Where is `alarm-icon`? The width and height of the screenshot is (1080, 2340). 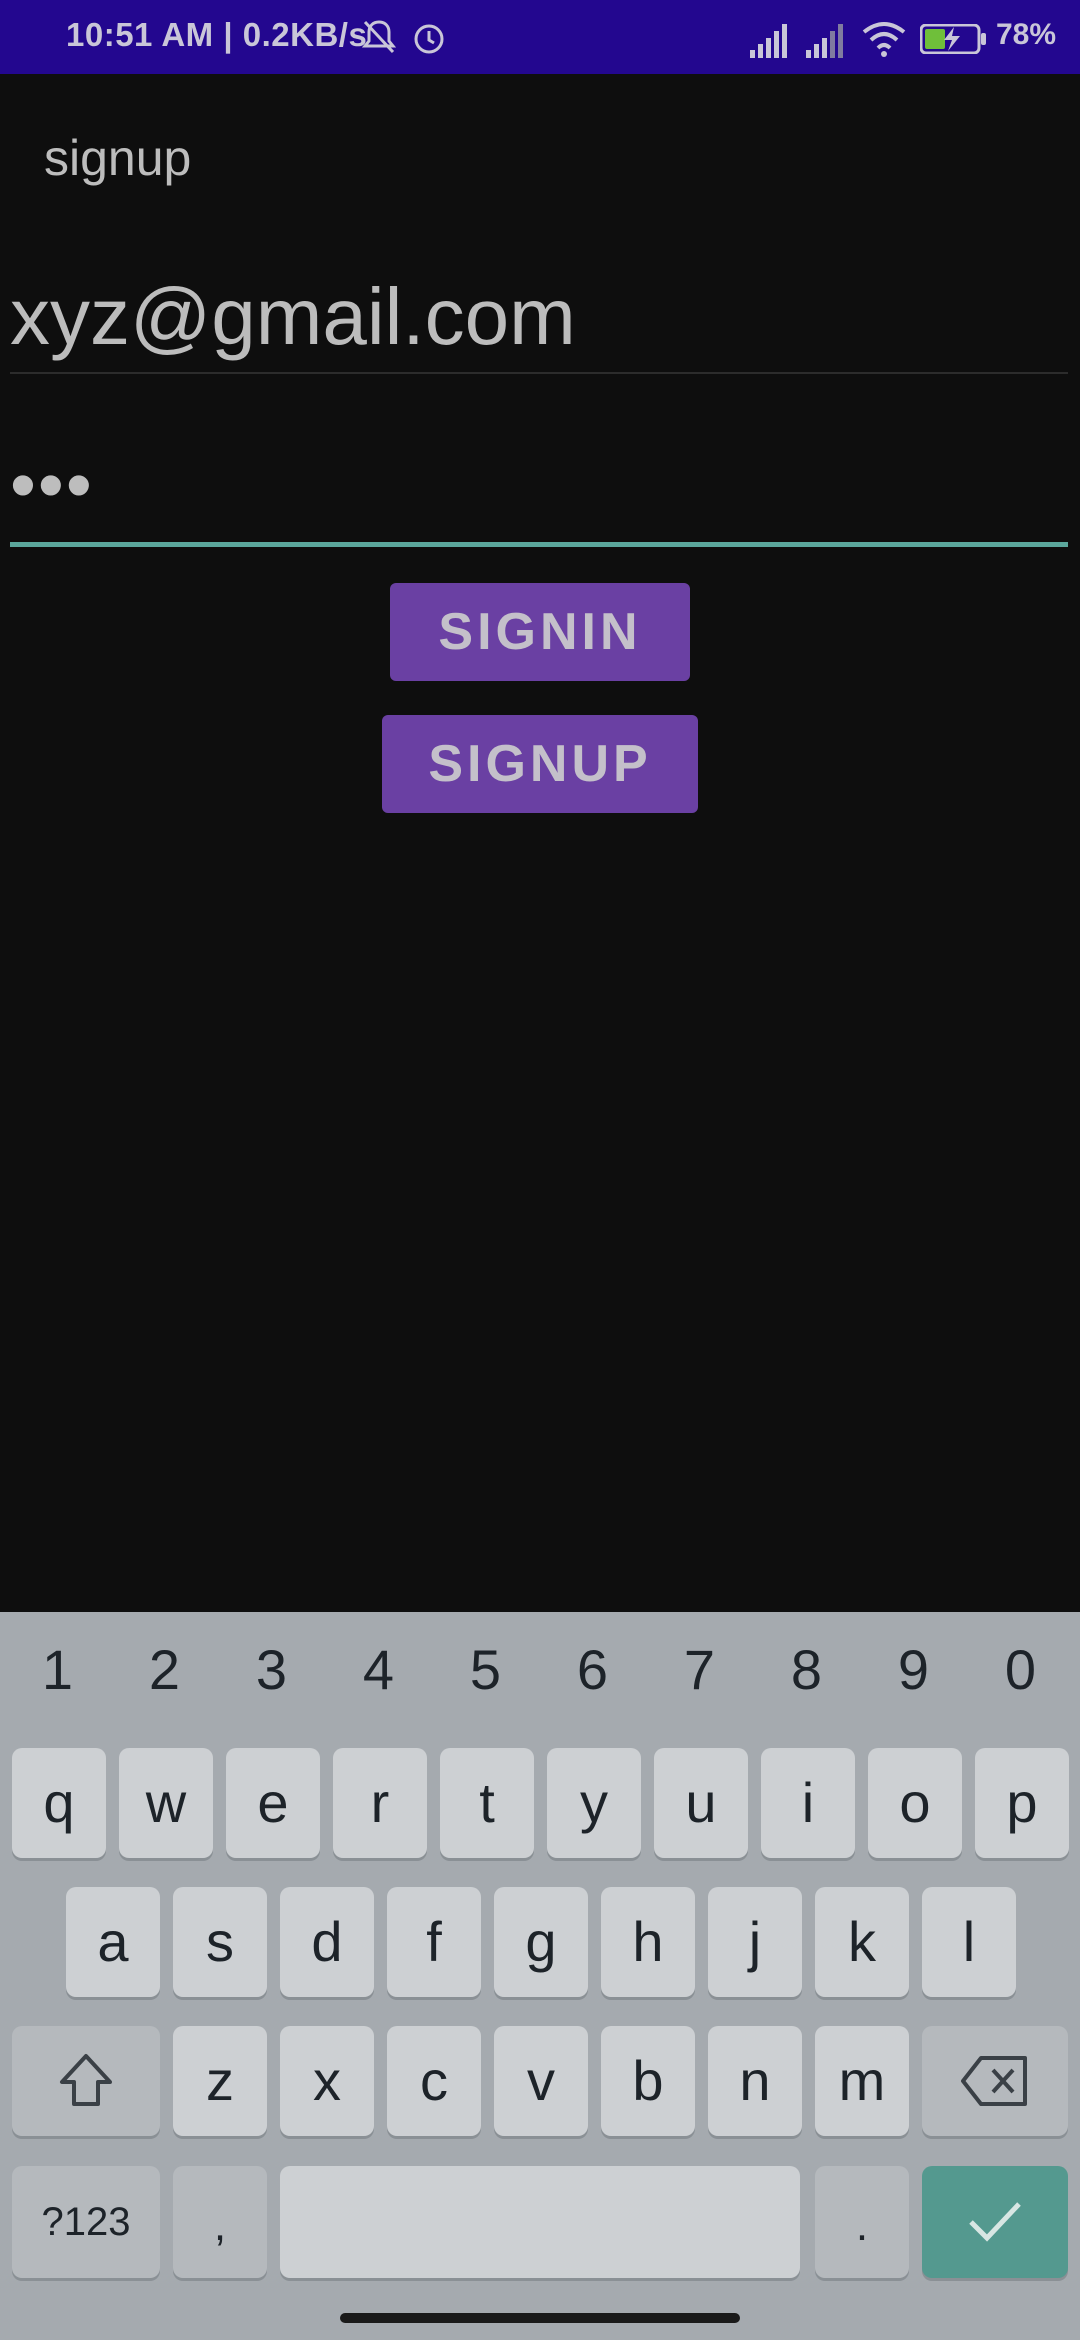 alarm-icon is located at coordinates (429, 39).